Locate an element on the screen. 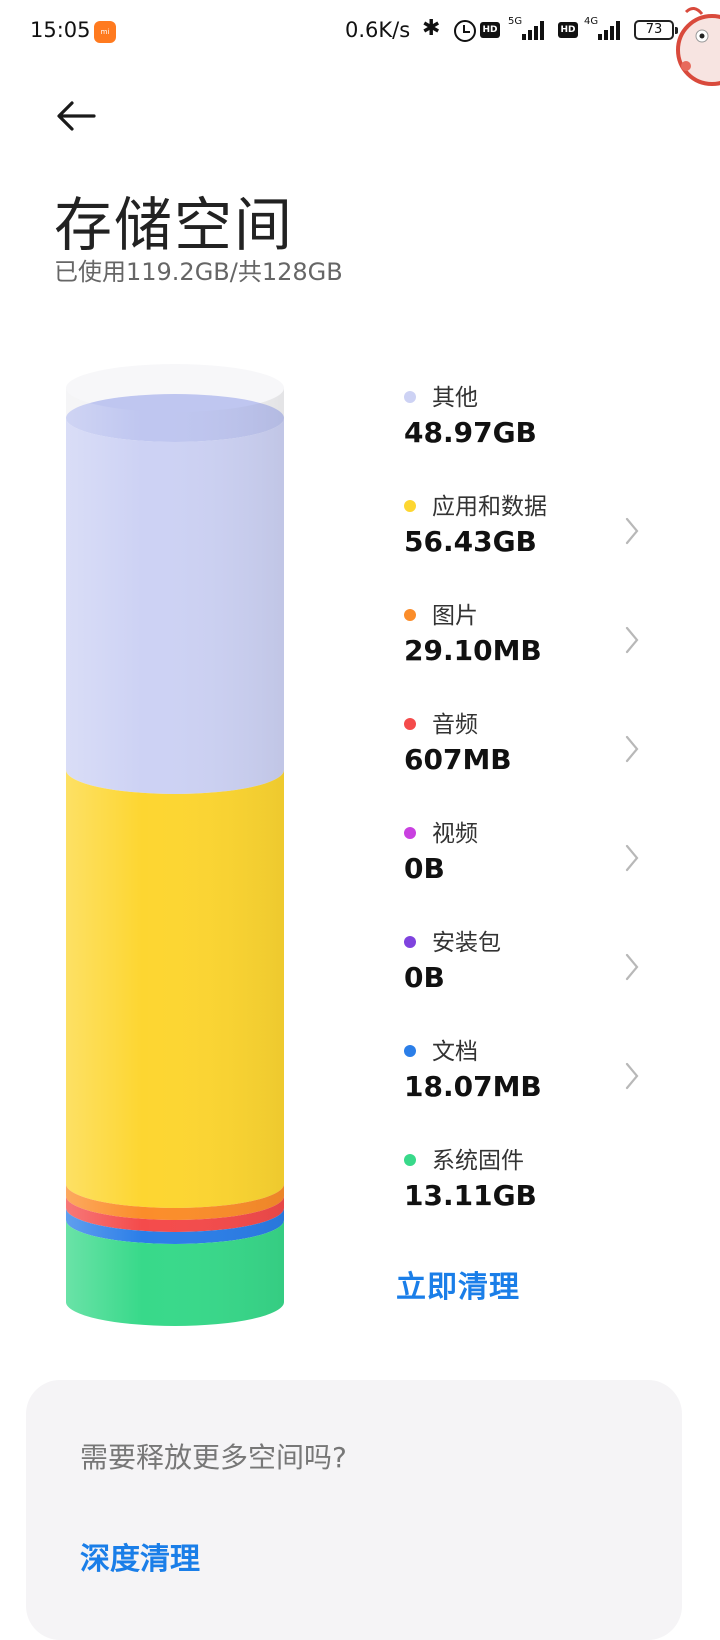  category-name: 音频 is located at coordinates (455, 725).